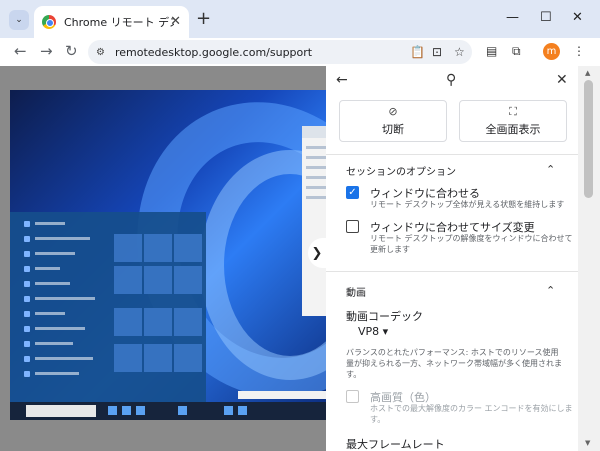 This screenshot has width=600, height=451. Describe the element at coordinates (516, 51) in the screenshot. I see `extensions-icon: ⧉` at that location.